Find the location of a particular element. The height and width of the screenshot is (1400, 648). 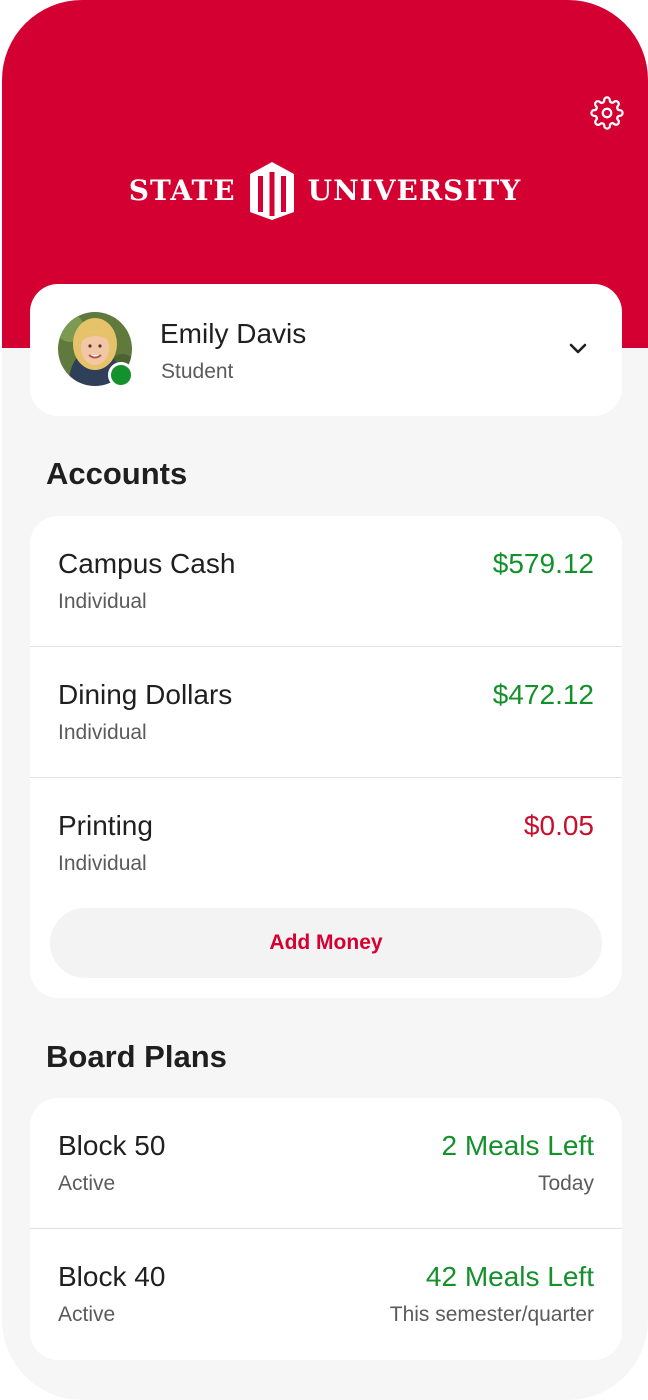

accounts-heading: Accounts is located at coordinates (117, 473).